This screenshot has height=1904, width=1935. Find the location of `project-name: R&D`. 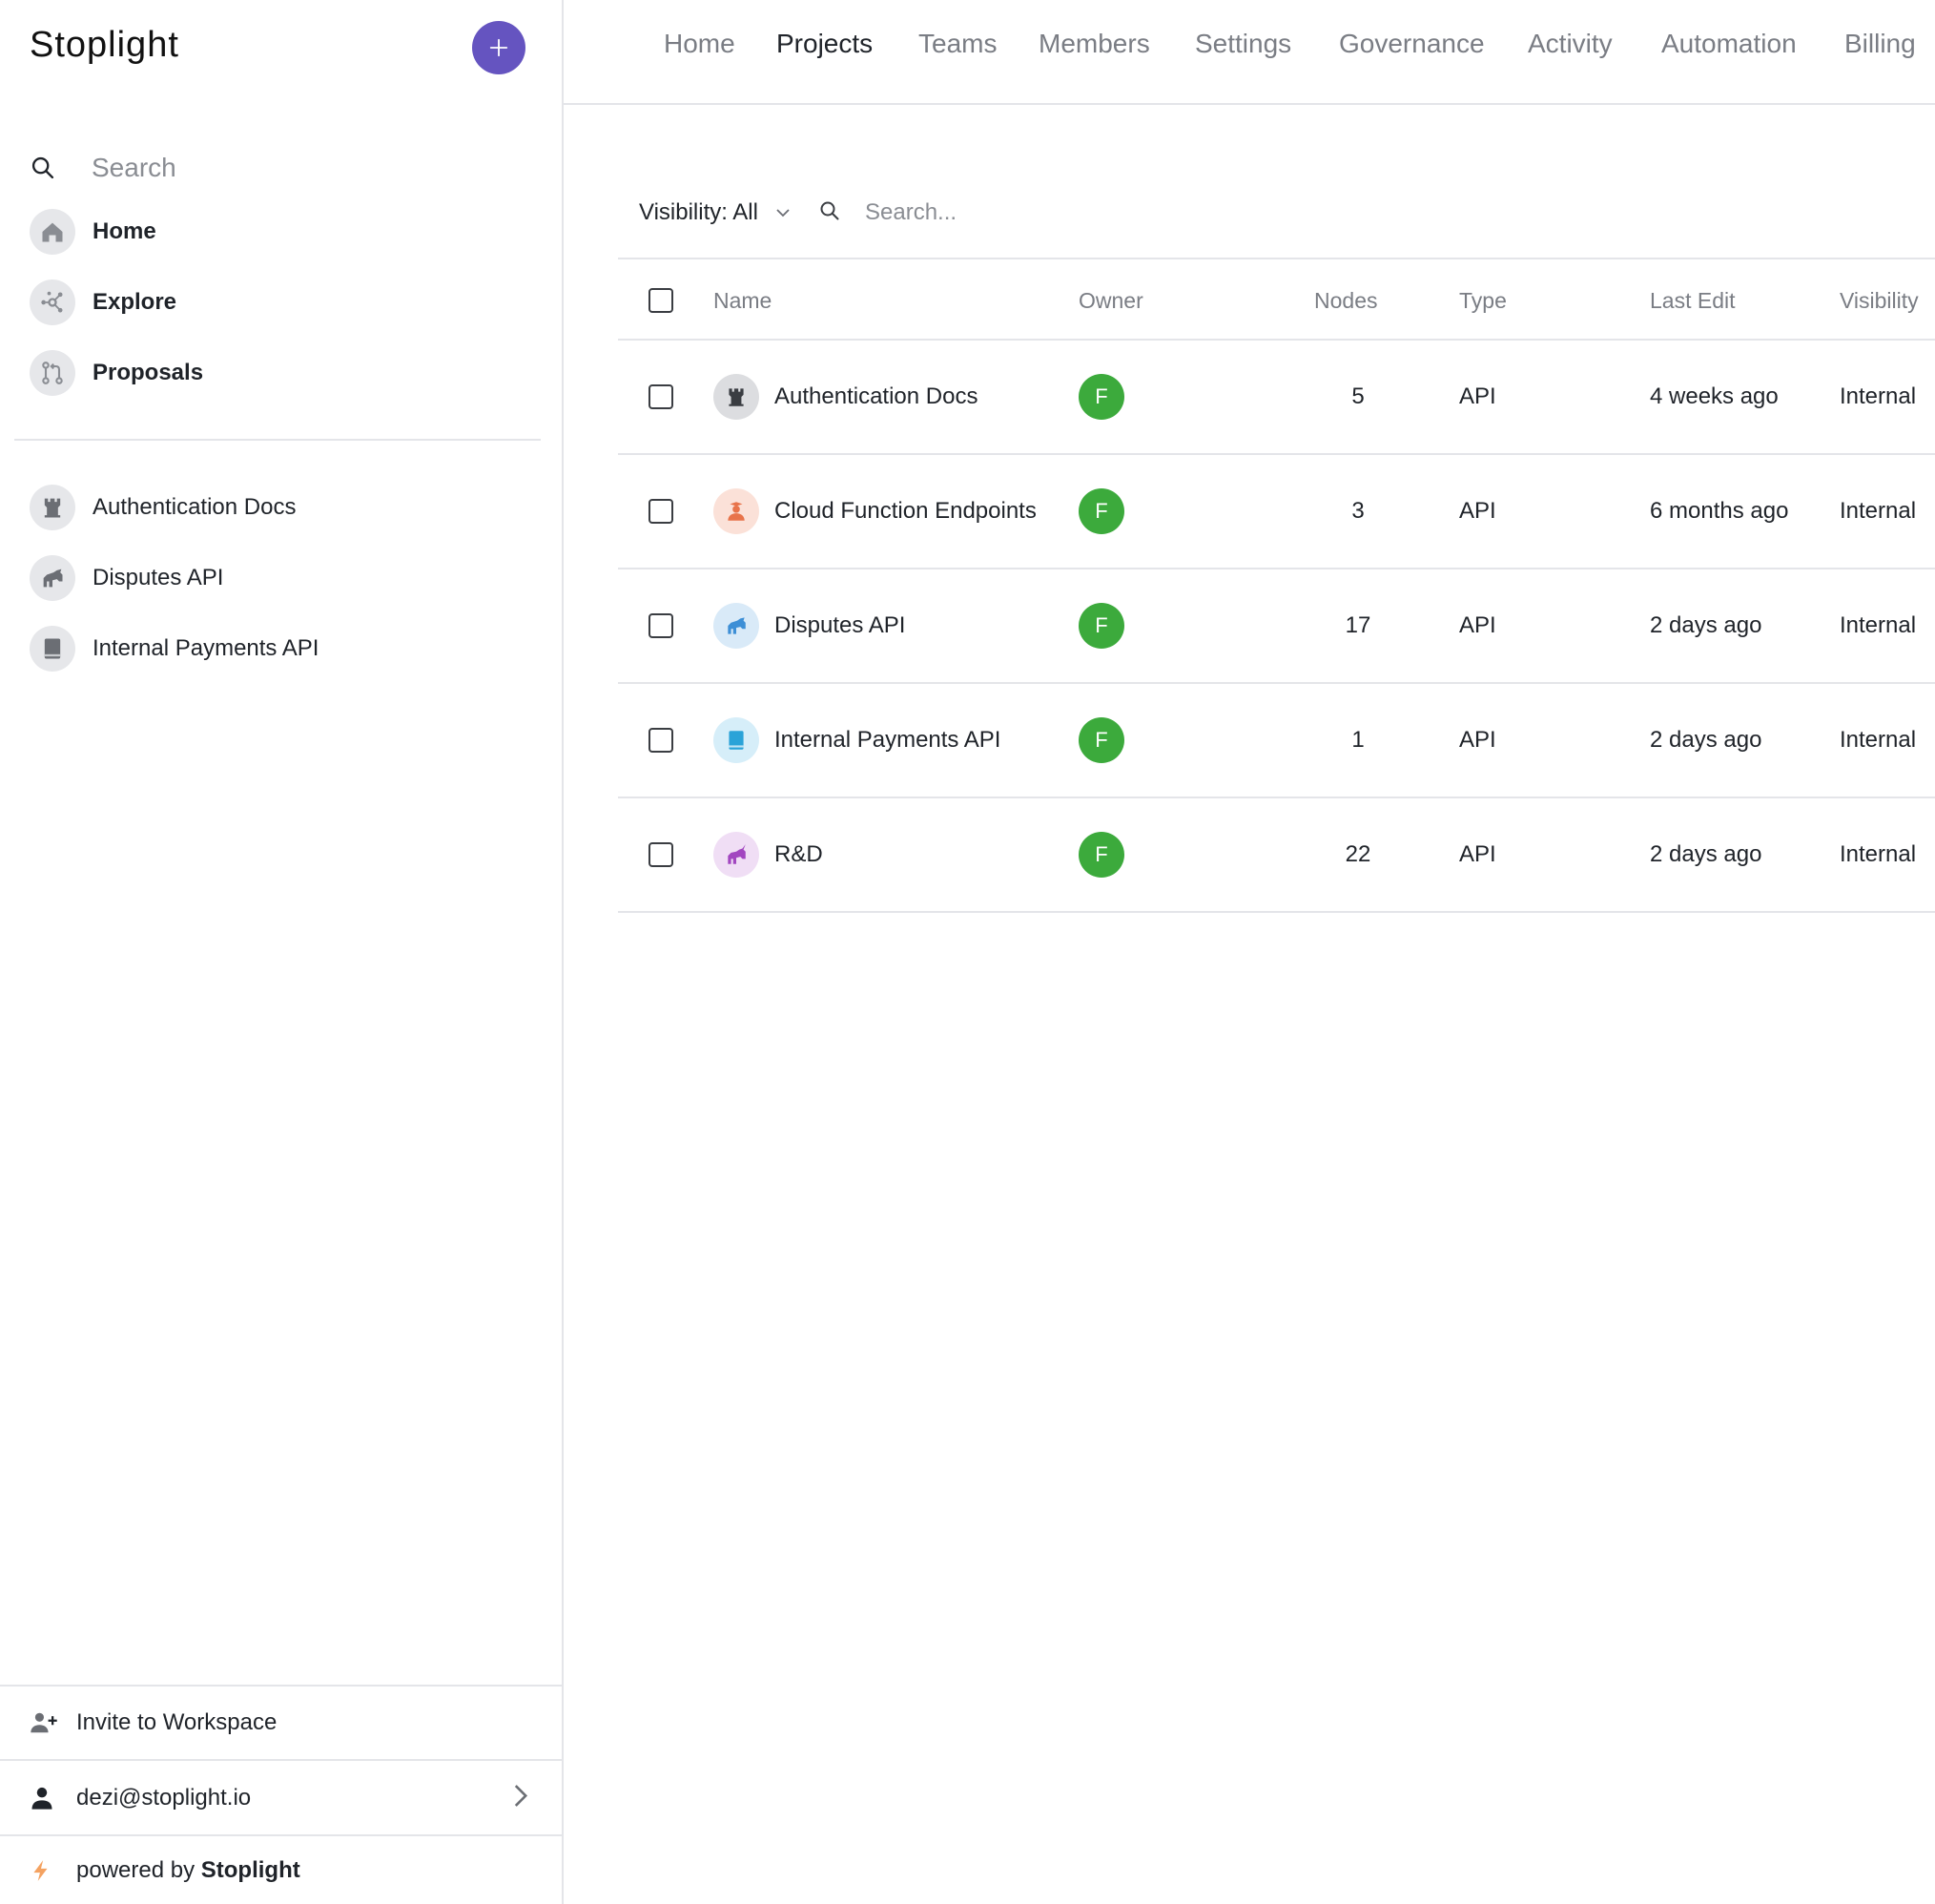

project-name: R&D is located at coordinates (799, 854).